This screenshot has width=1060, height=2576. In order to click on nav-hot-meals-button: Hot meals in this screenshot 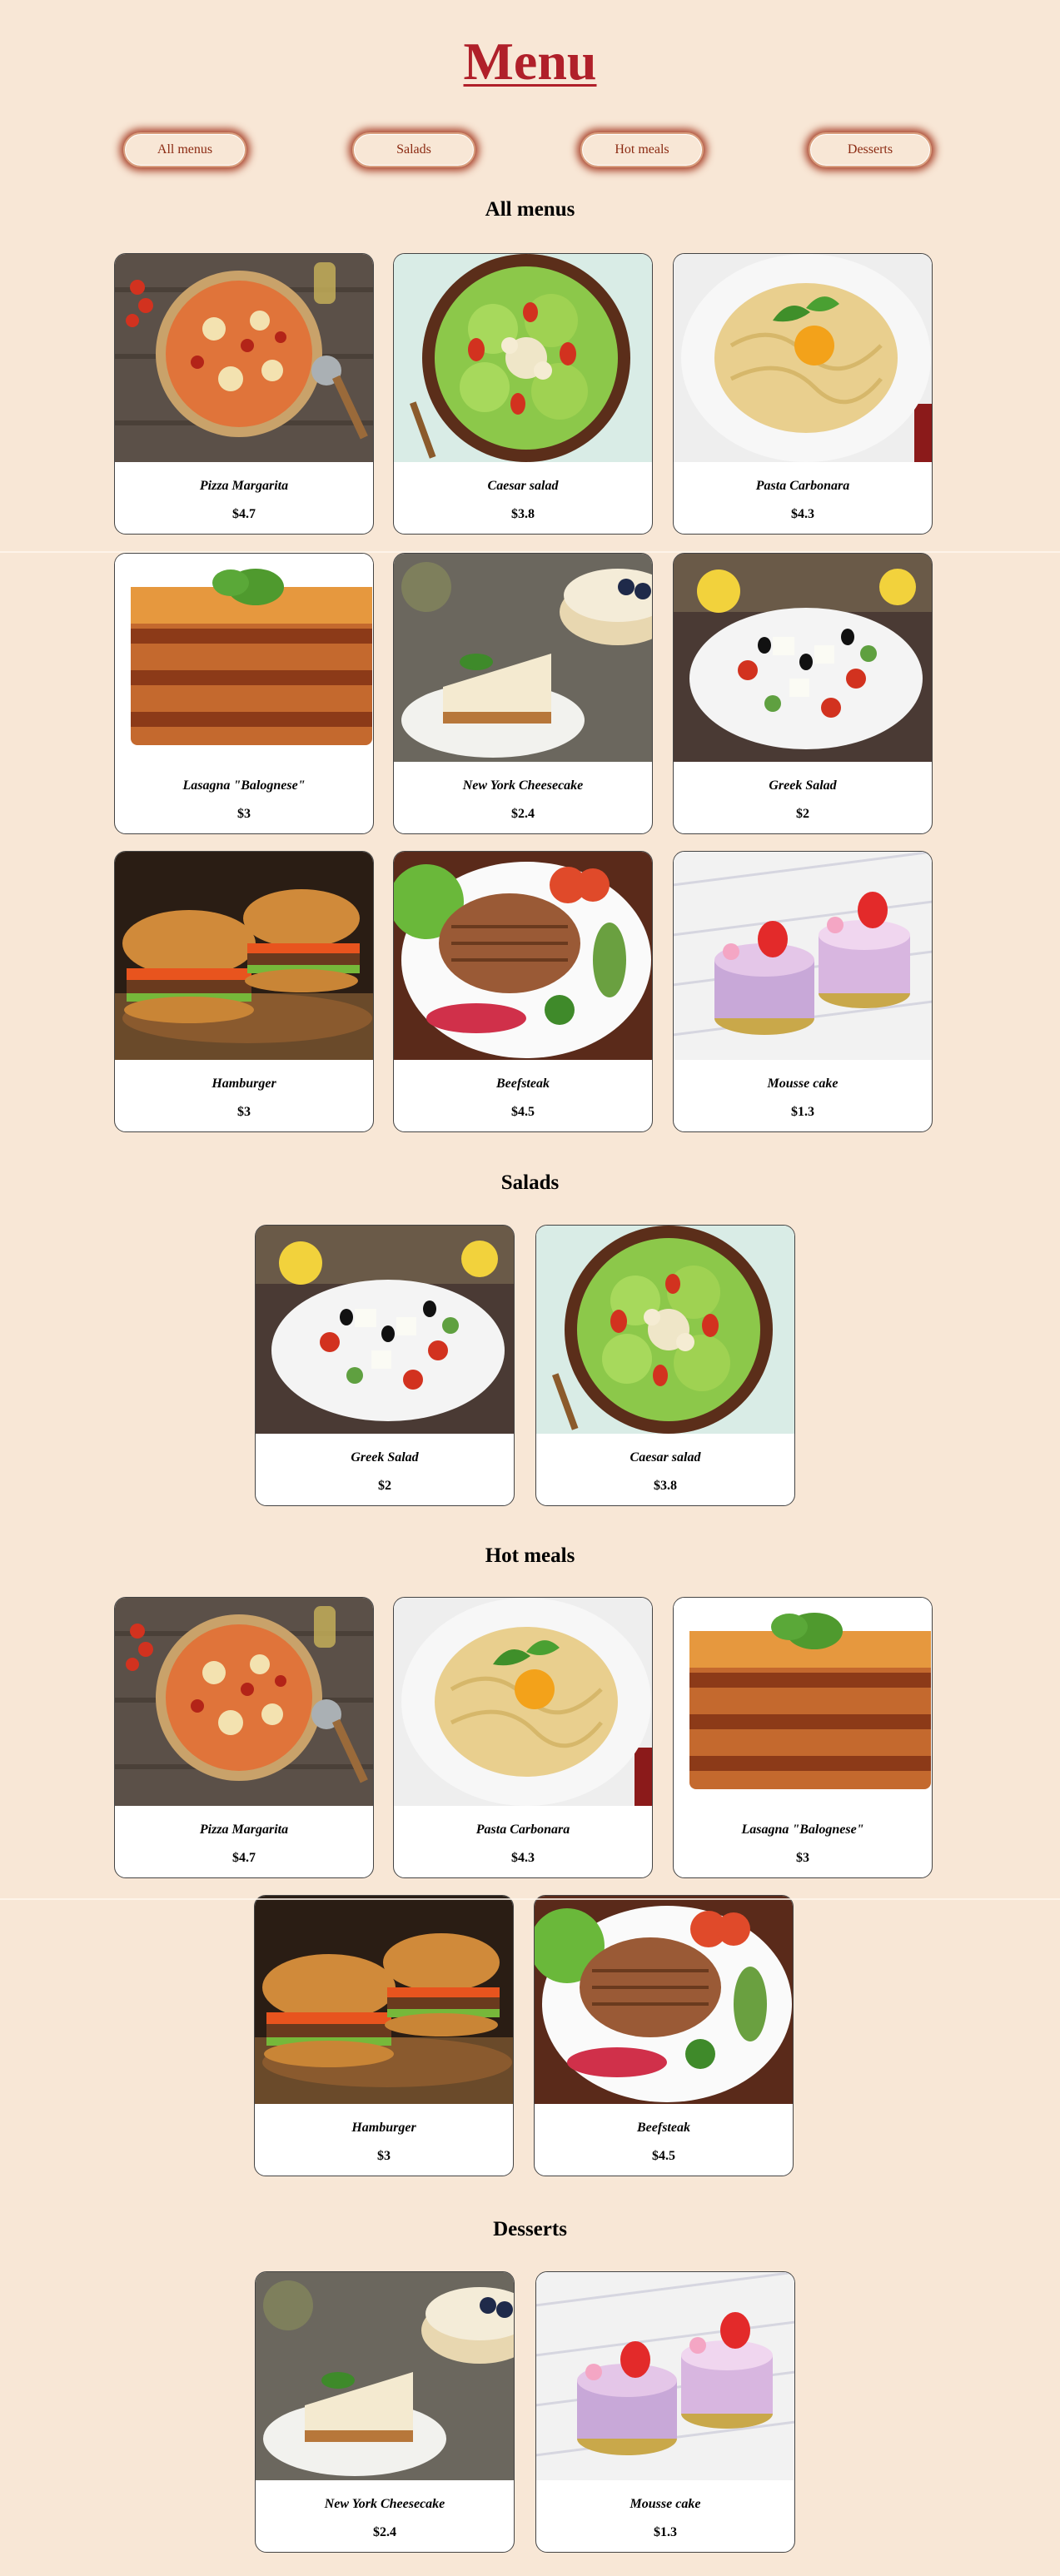, I will do `click(642, 149)`.